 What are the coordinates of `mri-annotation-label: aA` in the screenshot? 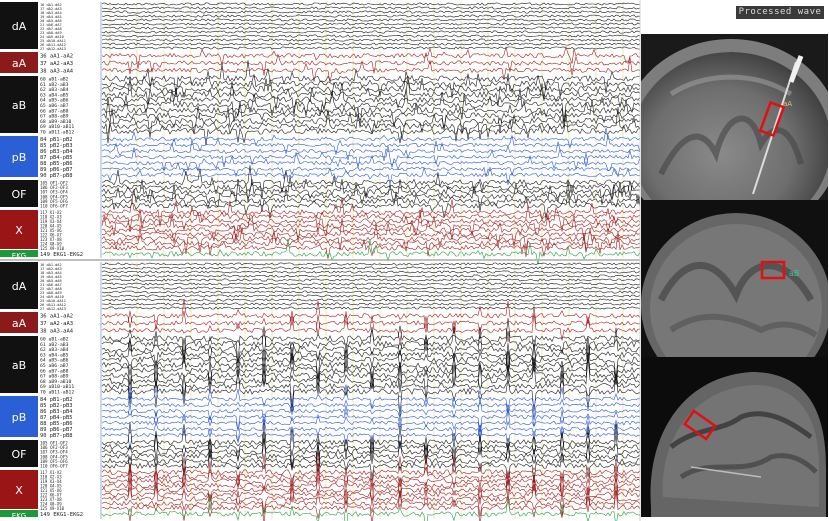 It's located at (787, 104).